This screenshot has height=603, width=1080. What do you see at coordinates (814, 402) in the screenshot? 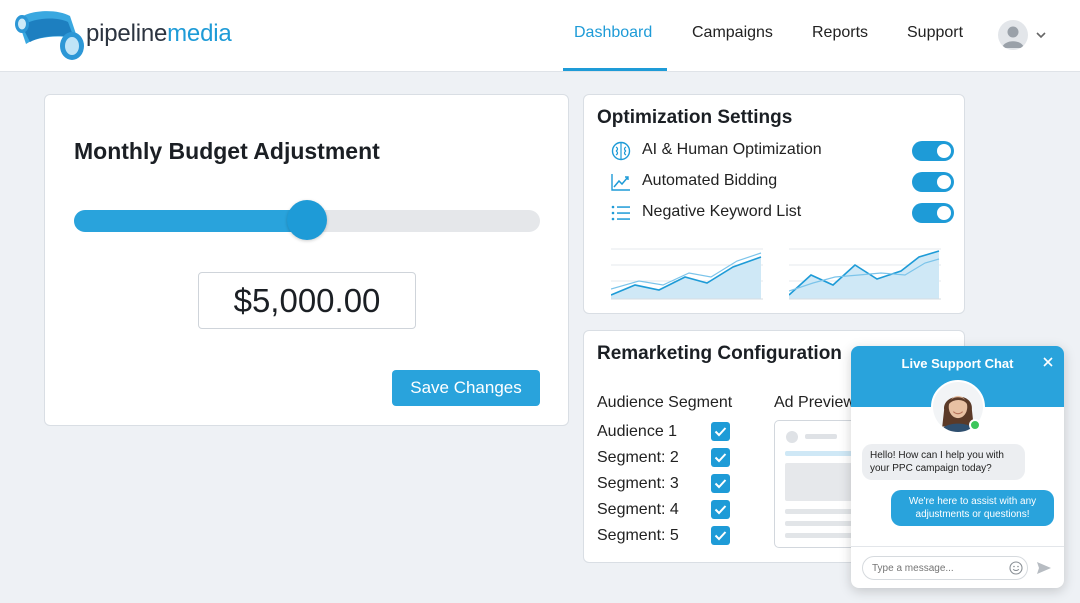
I see `ad-preview-header: Ad Preview` at bounding box center [814, 402].